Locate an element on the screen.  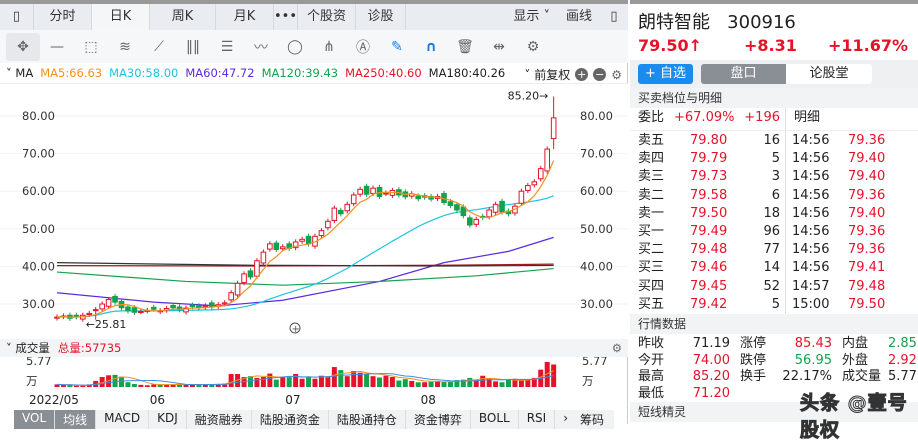
trash-icon: 🗑 is located at coordinates (465, 47).